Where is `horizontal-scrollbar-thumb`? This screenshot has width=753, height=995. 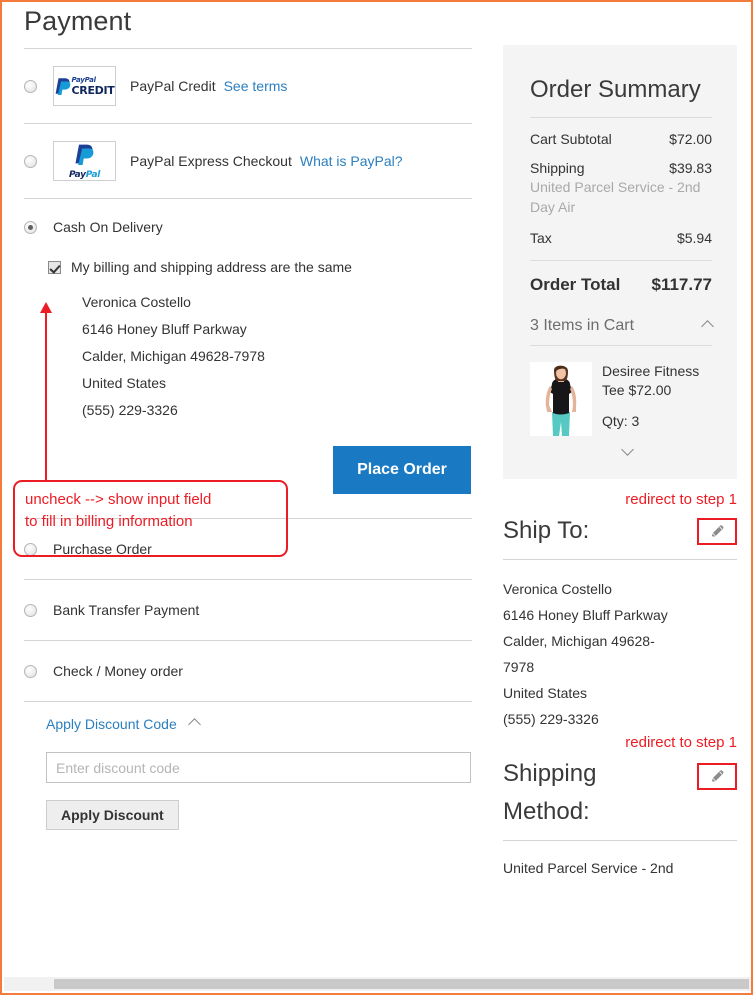
horizontal-scrollbar-thumb is located at coordinates (401, 984).